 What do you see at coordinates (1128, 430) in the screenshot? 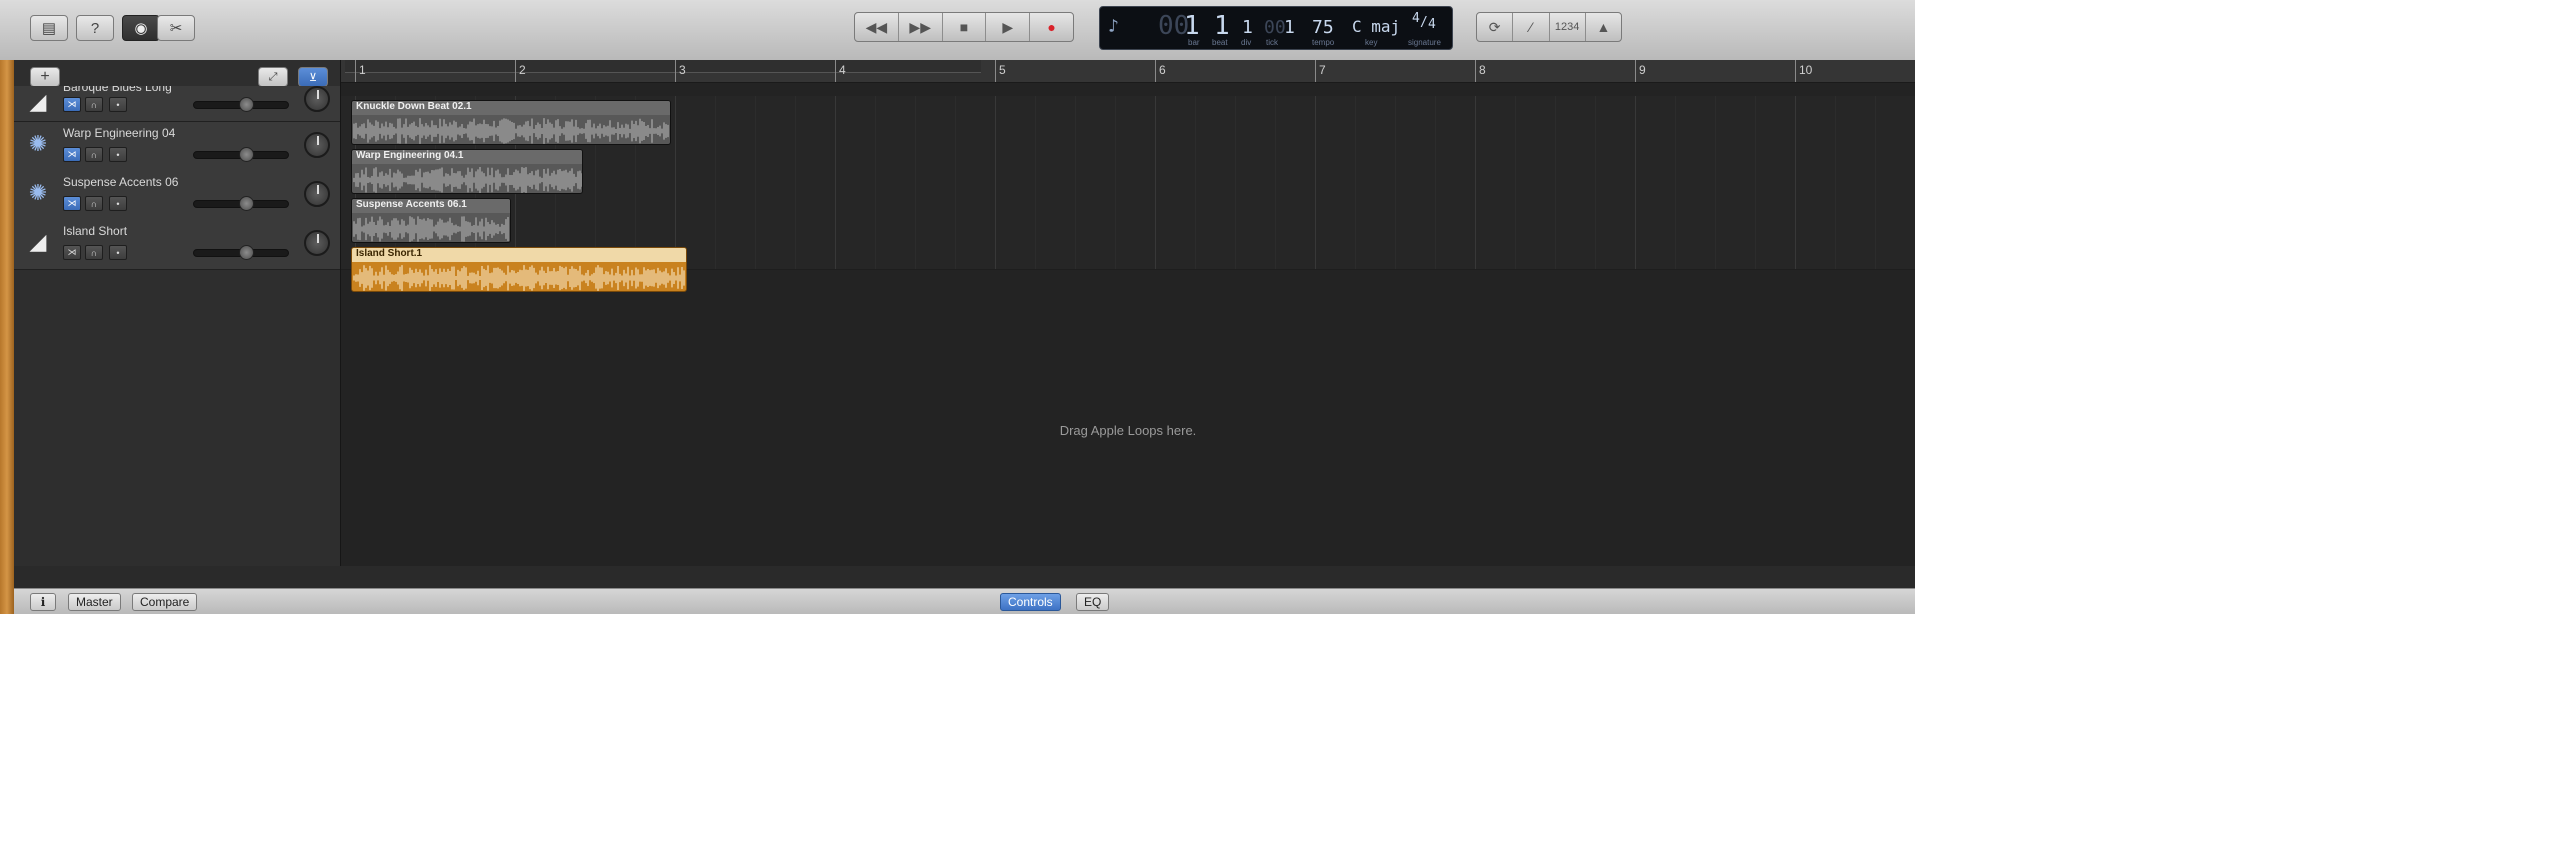
I see `drag-loops-hint: Drag Apple Loops here.` at bounding box center [1128, 430].